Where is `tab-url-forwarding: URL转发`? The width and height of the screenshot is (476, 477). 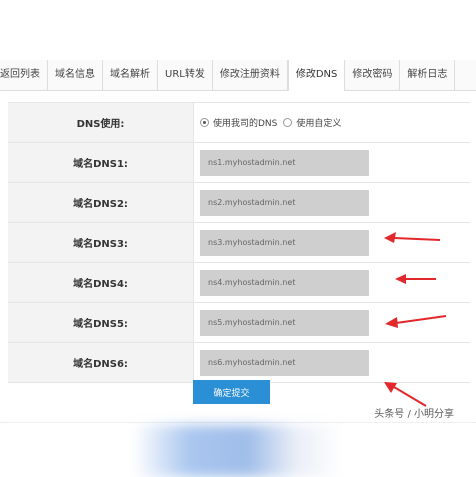
tab-url-forwarding: URL转发 is located at coordinates (185, 75).